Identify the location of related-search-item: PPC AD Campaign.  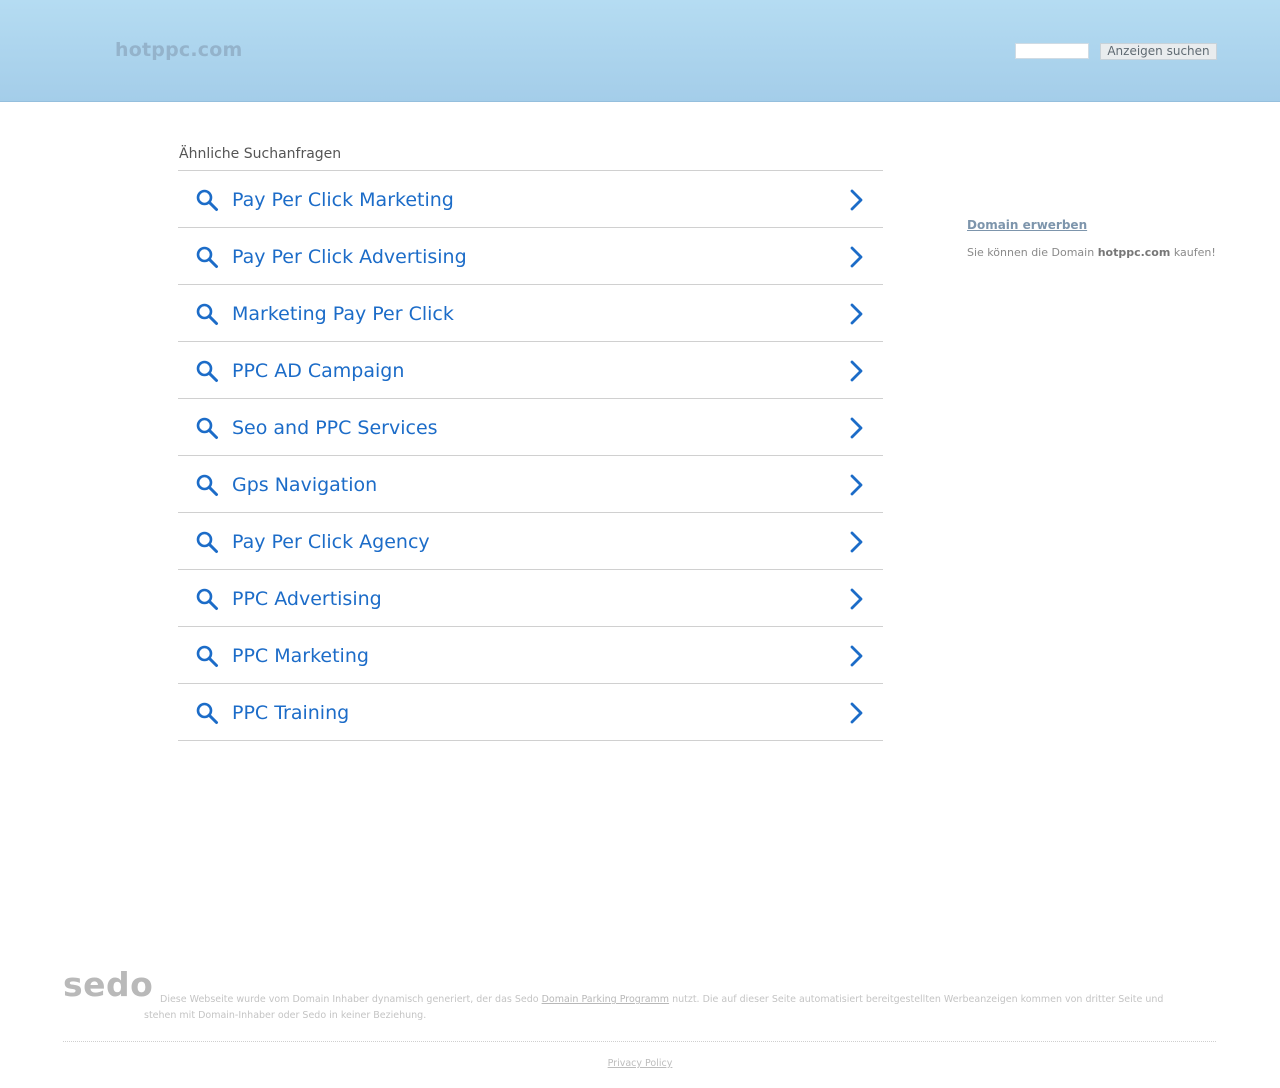
(530, 370).